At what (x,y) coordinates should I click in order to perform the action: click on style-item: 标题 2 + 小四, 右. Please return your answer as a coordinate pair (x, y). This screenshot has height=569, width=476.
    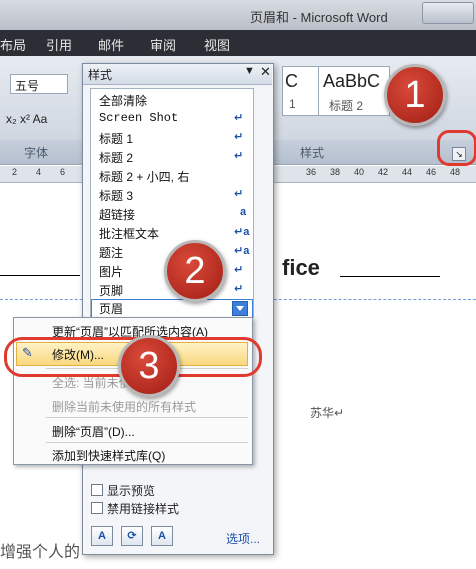
    Looking at the image, I should click on (144, 176).